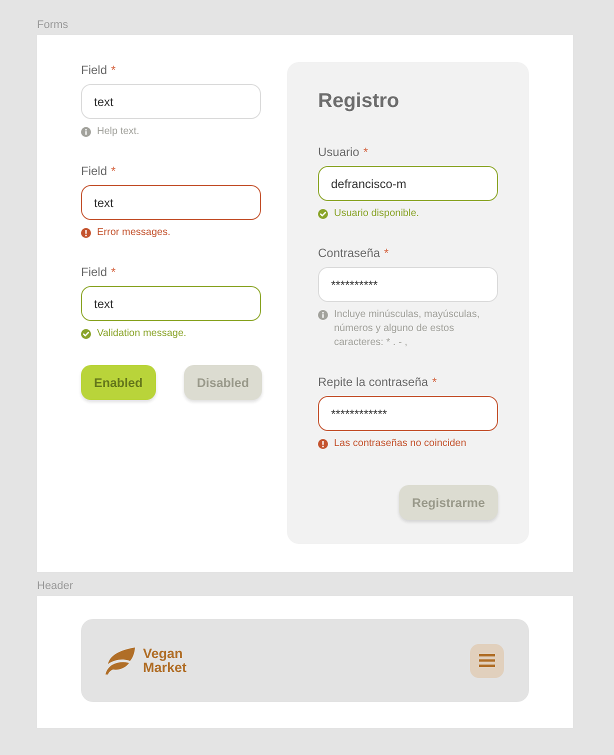 The image size is (614, 755). I want to click on menu-icon, so click(487, 660).